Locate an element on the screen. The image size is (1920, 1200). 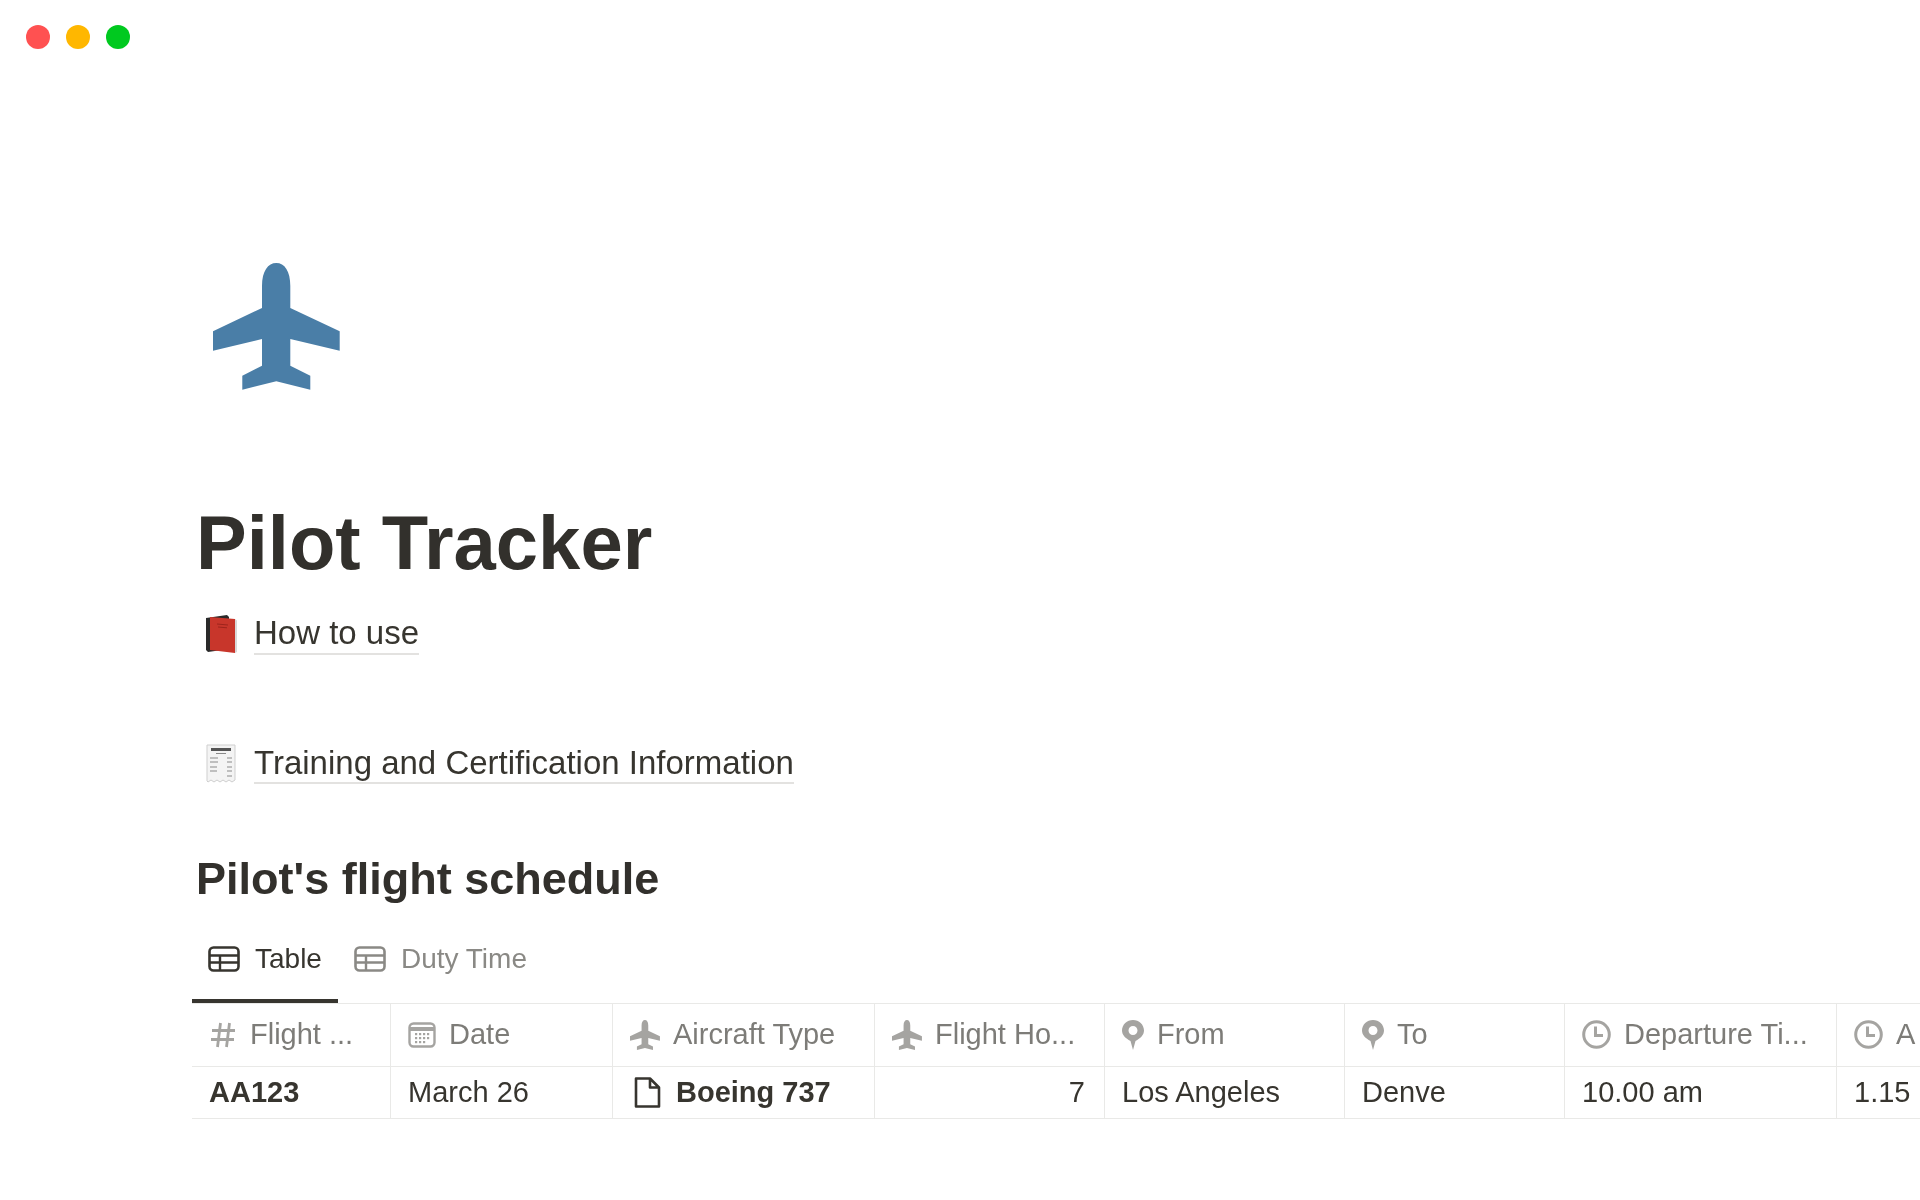
receipt-icon is located at coordinates (221, 763).